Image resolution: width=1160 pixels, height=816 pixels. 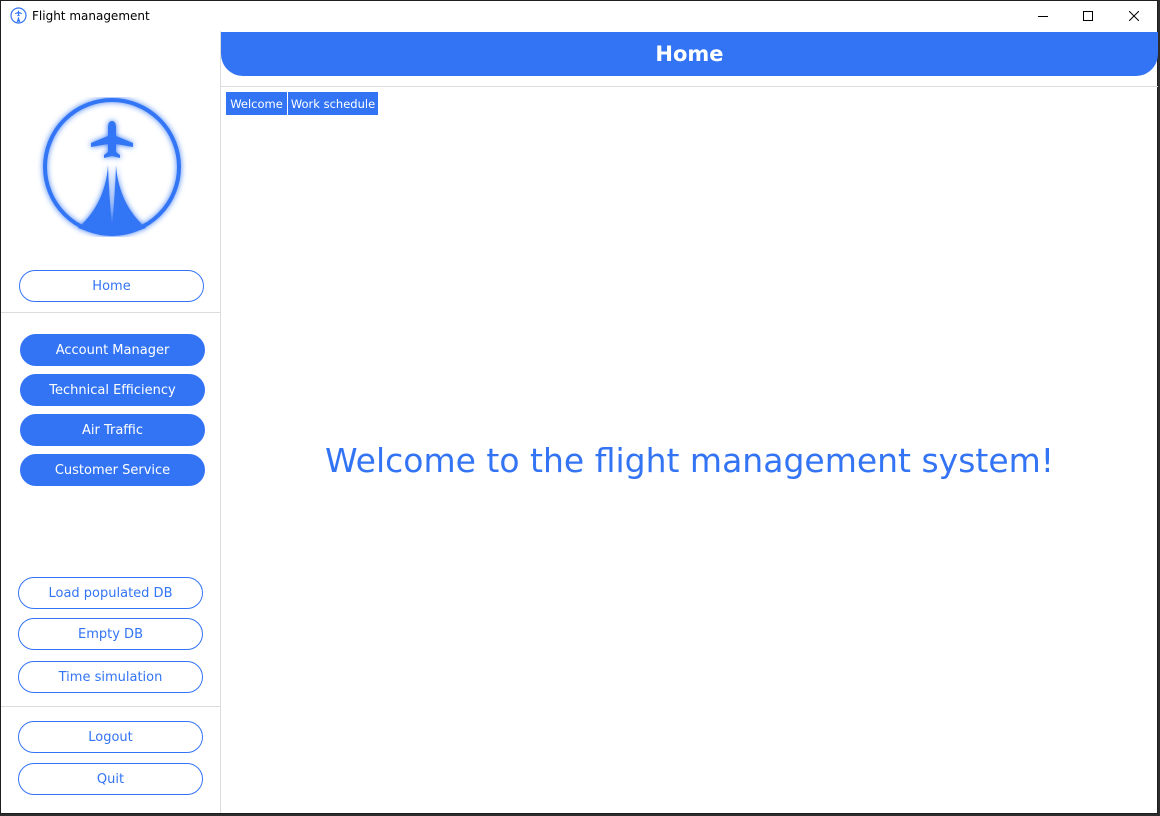 What do you see at coordinates (111, 286) in the screenshot?
I see `home-button: Home` at bounding box center [111, 286].